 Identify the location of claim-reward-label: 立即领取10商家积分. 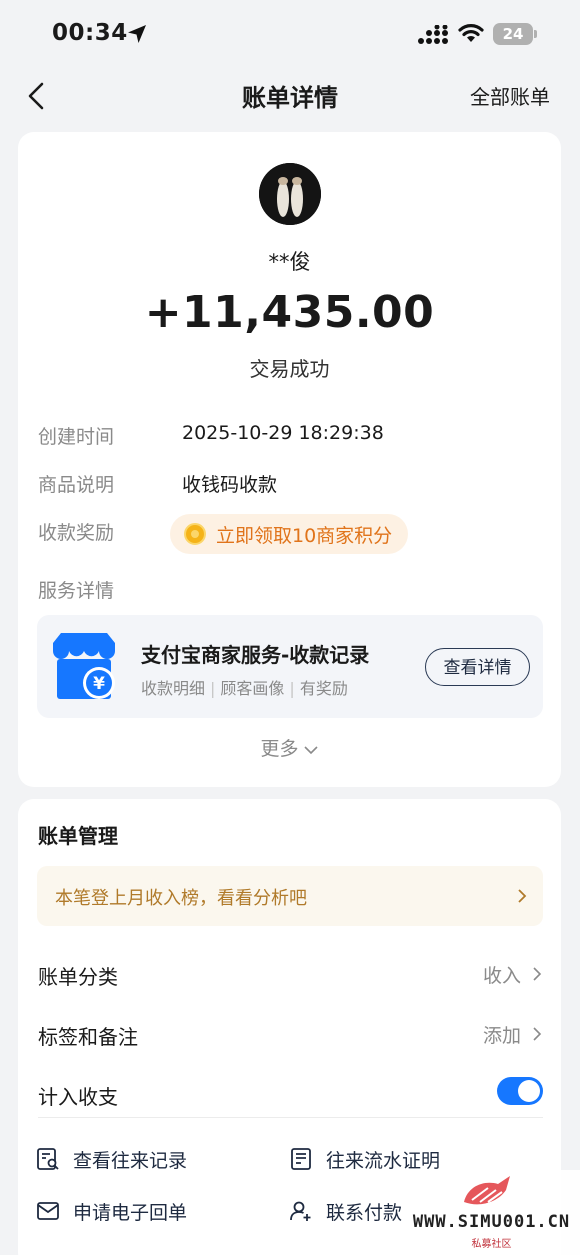
(304, 535).